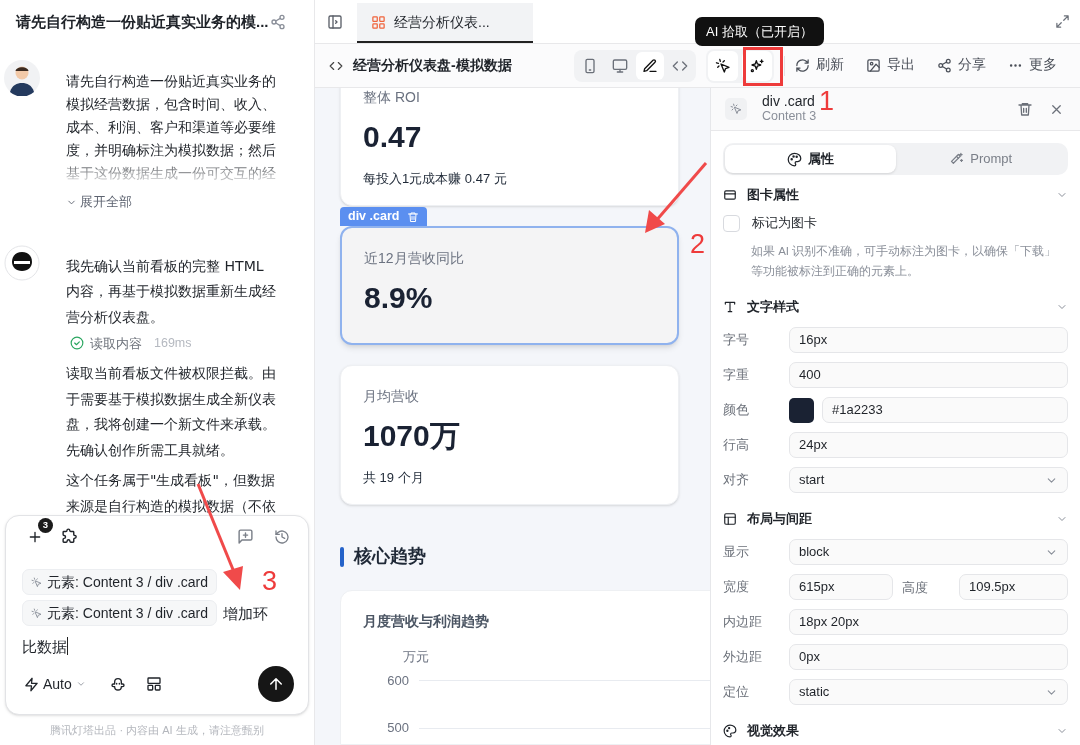 This screenshot has width=1080, height=745. Describe the element at coordinates (736, 445) in the screenshot. I see `property-label: 行高` at that location.